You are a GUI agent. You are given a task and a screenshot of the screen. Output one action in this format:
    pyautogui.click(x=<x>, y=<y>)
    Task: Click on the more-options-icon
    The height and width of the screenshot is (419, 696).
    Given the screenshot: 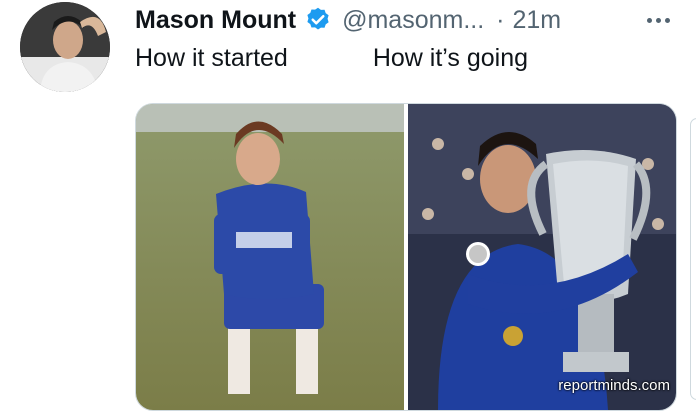 What is the action you would take?
    pyautogui.click(x=658, y=20)
    